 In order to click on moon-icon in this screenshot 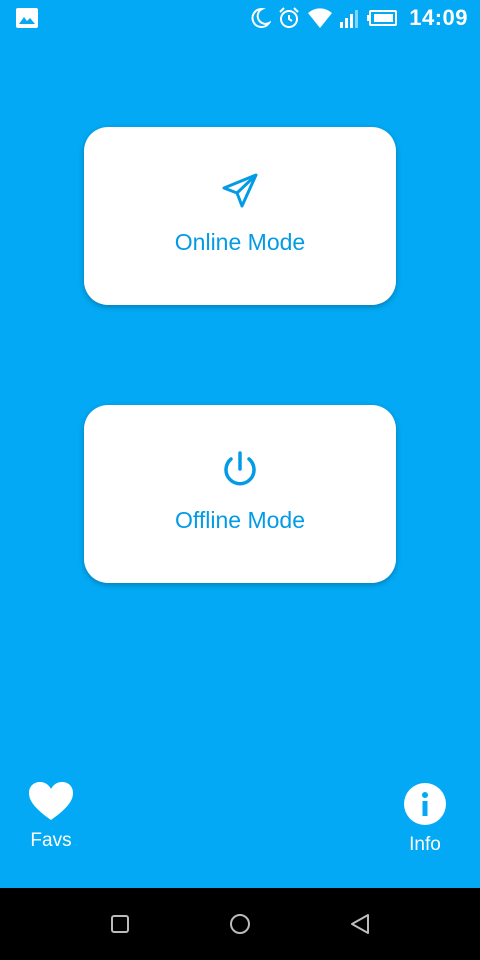, I will do `click(261, 17)`.